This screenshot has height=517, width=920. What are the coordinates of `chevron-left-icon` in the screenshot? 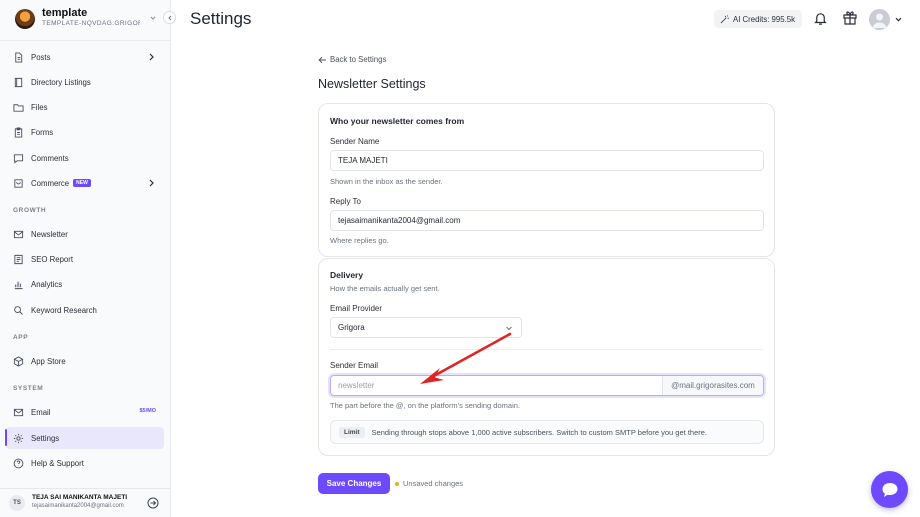 It's located at (169, 17).